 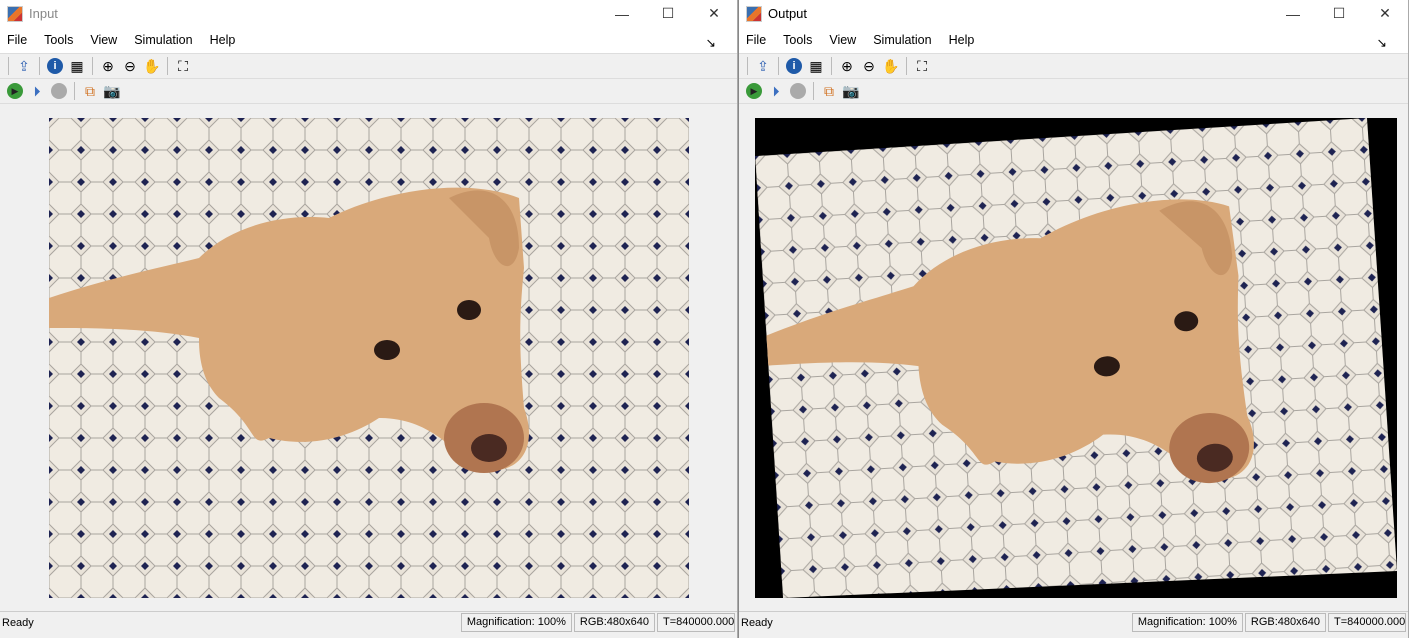 What do you see at coordinates (43, 13) in the screenshot?
I see `window-title: Input` at bounding box center [43, 13].